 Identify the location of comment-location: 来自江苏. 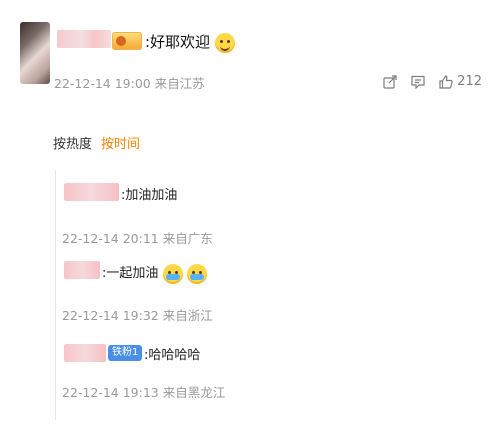
(179, 83).